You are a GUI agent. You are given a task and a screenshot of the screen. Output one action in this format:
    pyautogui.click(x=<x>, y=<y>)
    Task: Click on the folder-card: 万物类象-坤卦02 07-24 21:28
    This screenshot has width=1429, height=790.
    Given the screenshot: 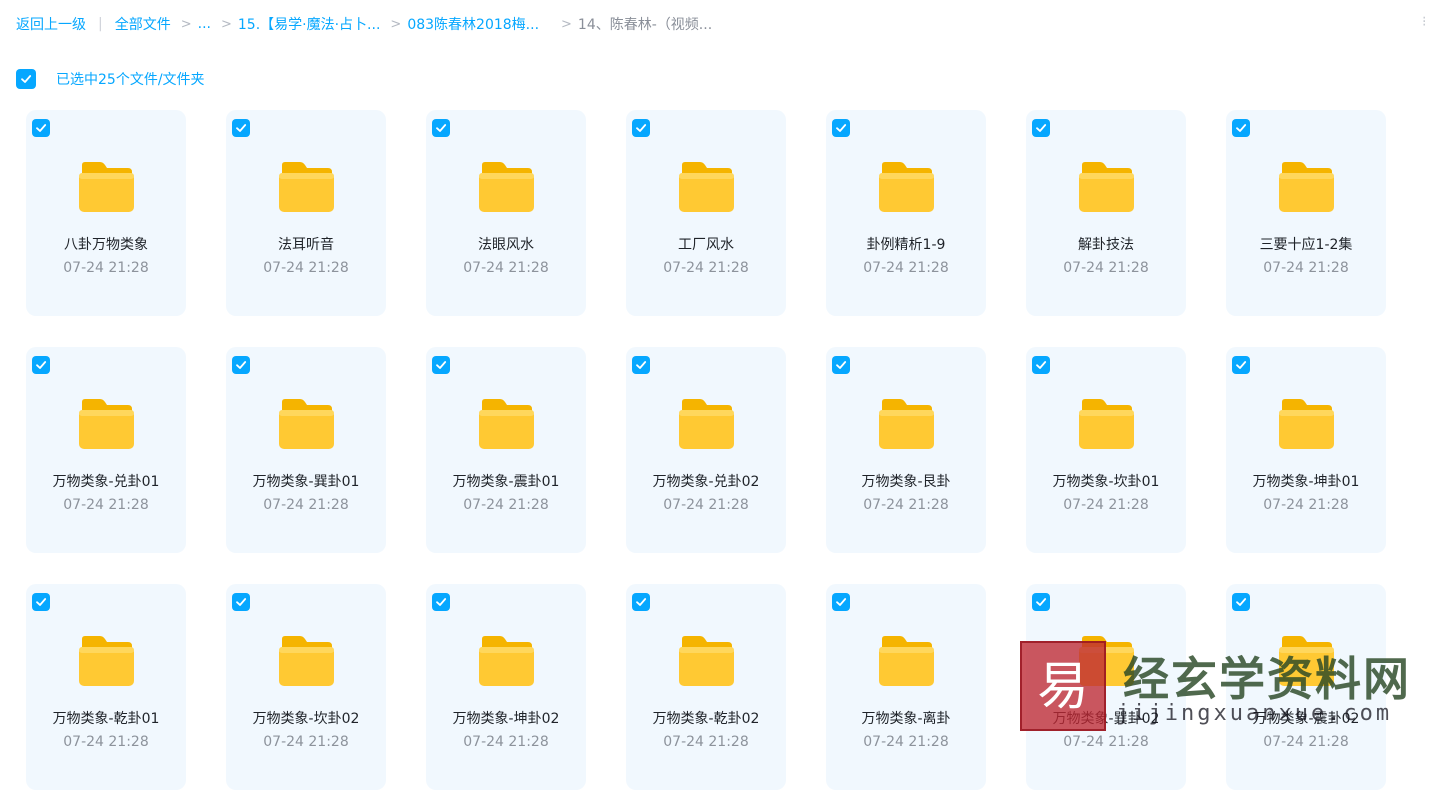 What is the action you would take?
    pyautogui.click(x=506, y=687)
    